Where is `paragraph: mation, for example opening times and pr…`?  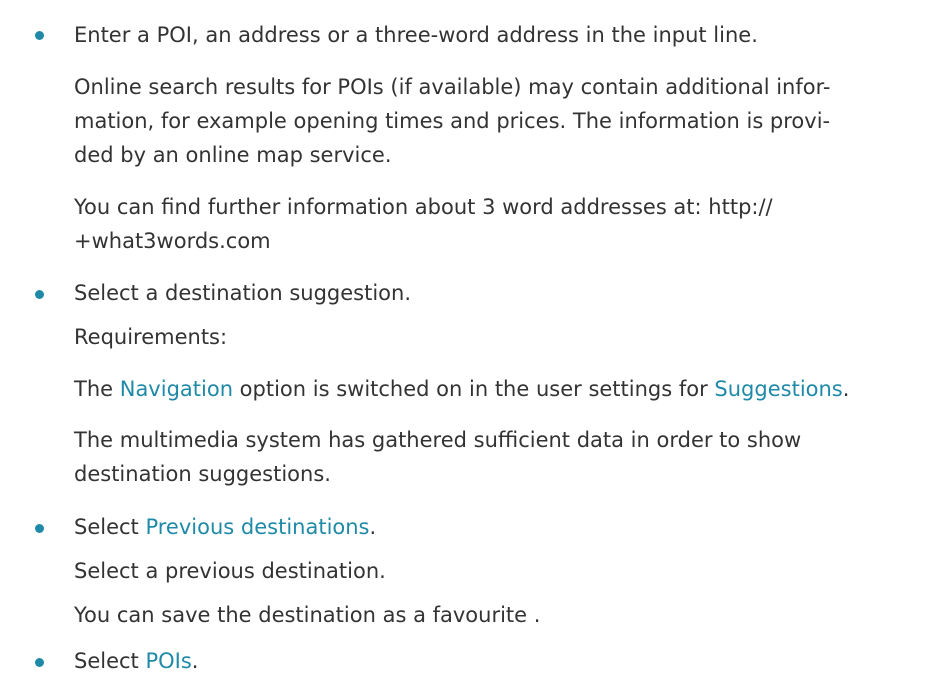
paragraph: mation, for example opening times and pr… is located at coordinates (452, 121).